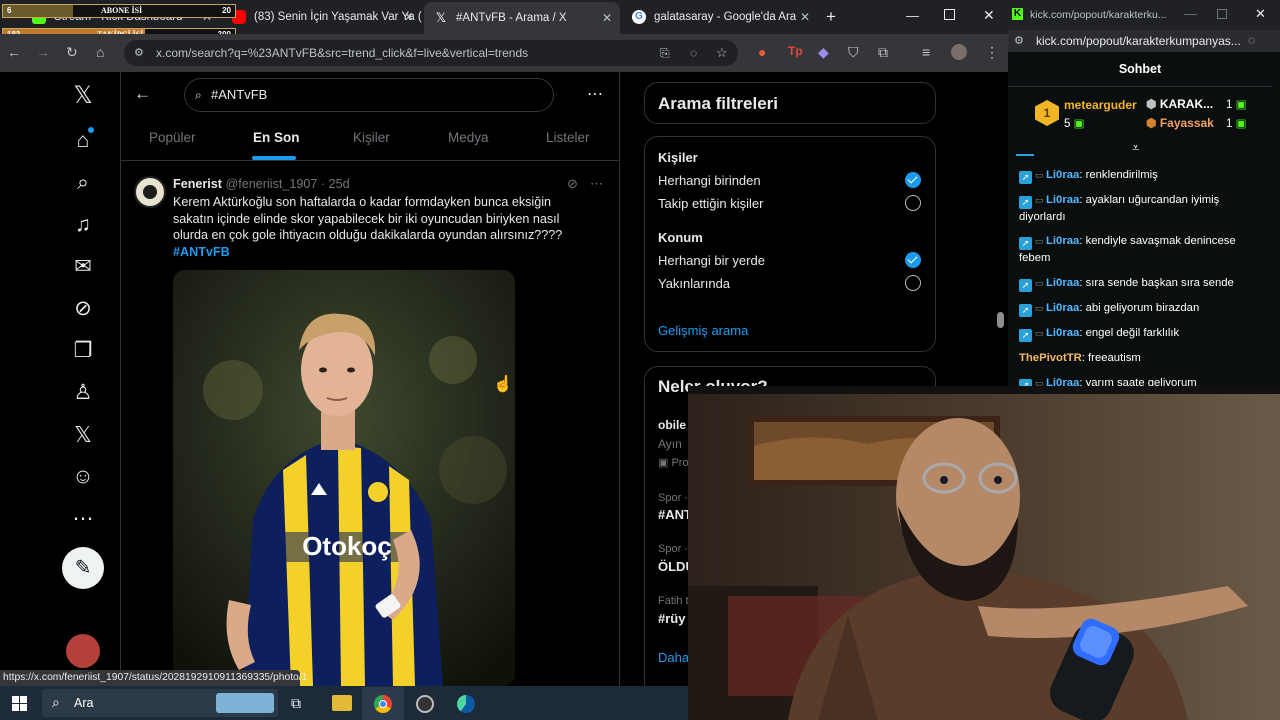 The image size is (1280, 720). What do you see at coordinates (383, 703) in the screenshot?
I see `chrome-taskbar-active` at bounding box center [383, 703].